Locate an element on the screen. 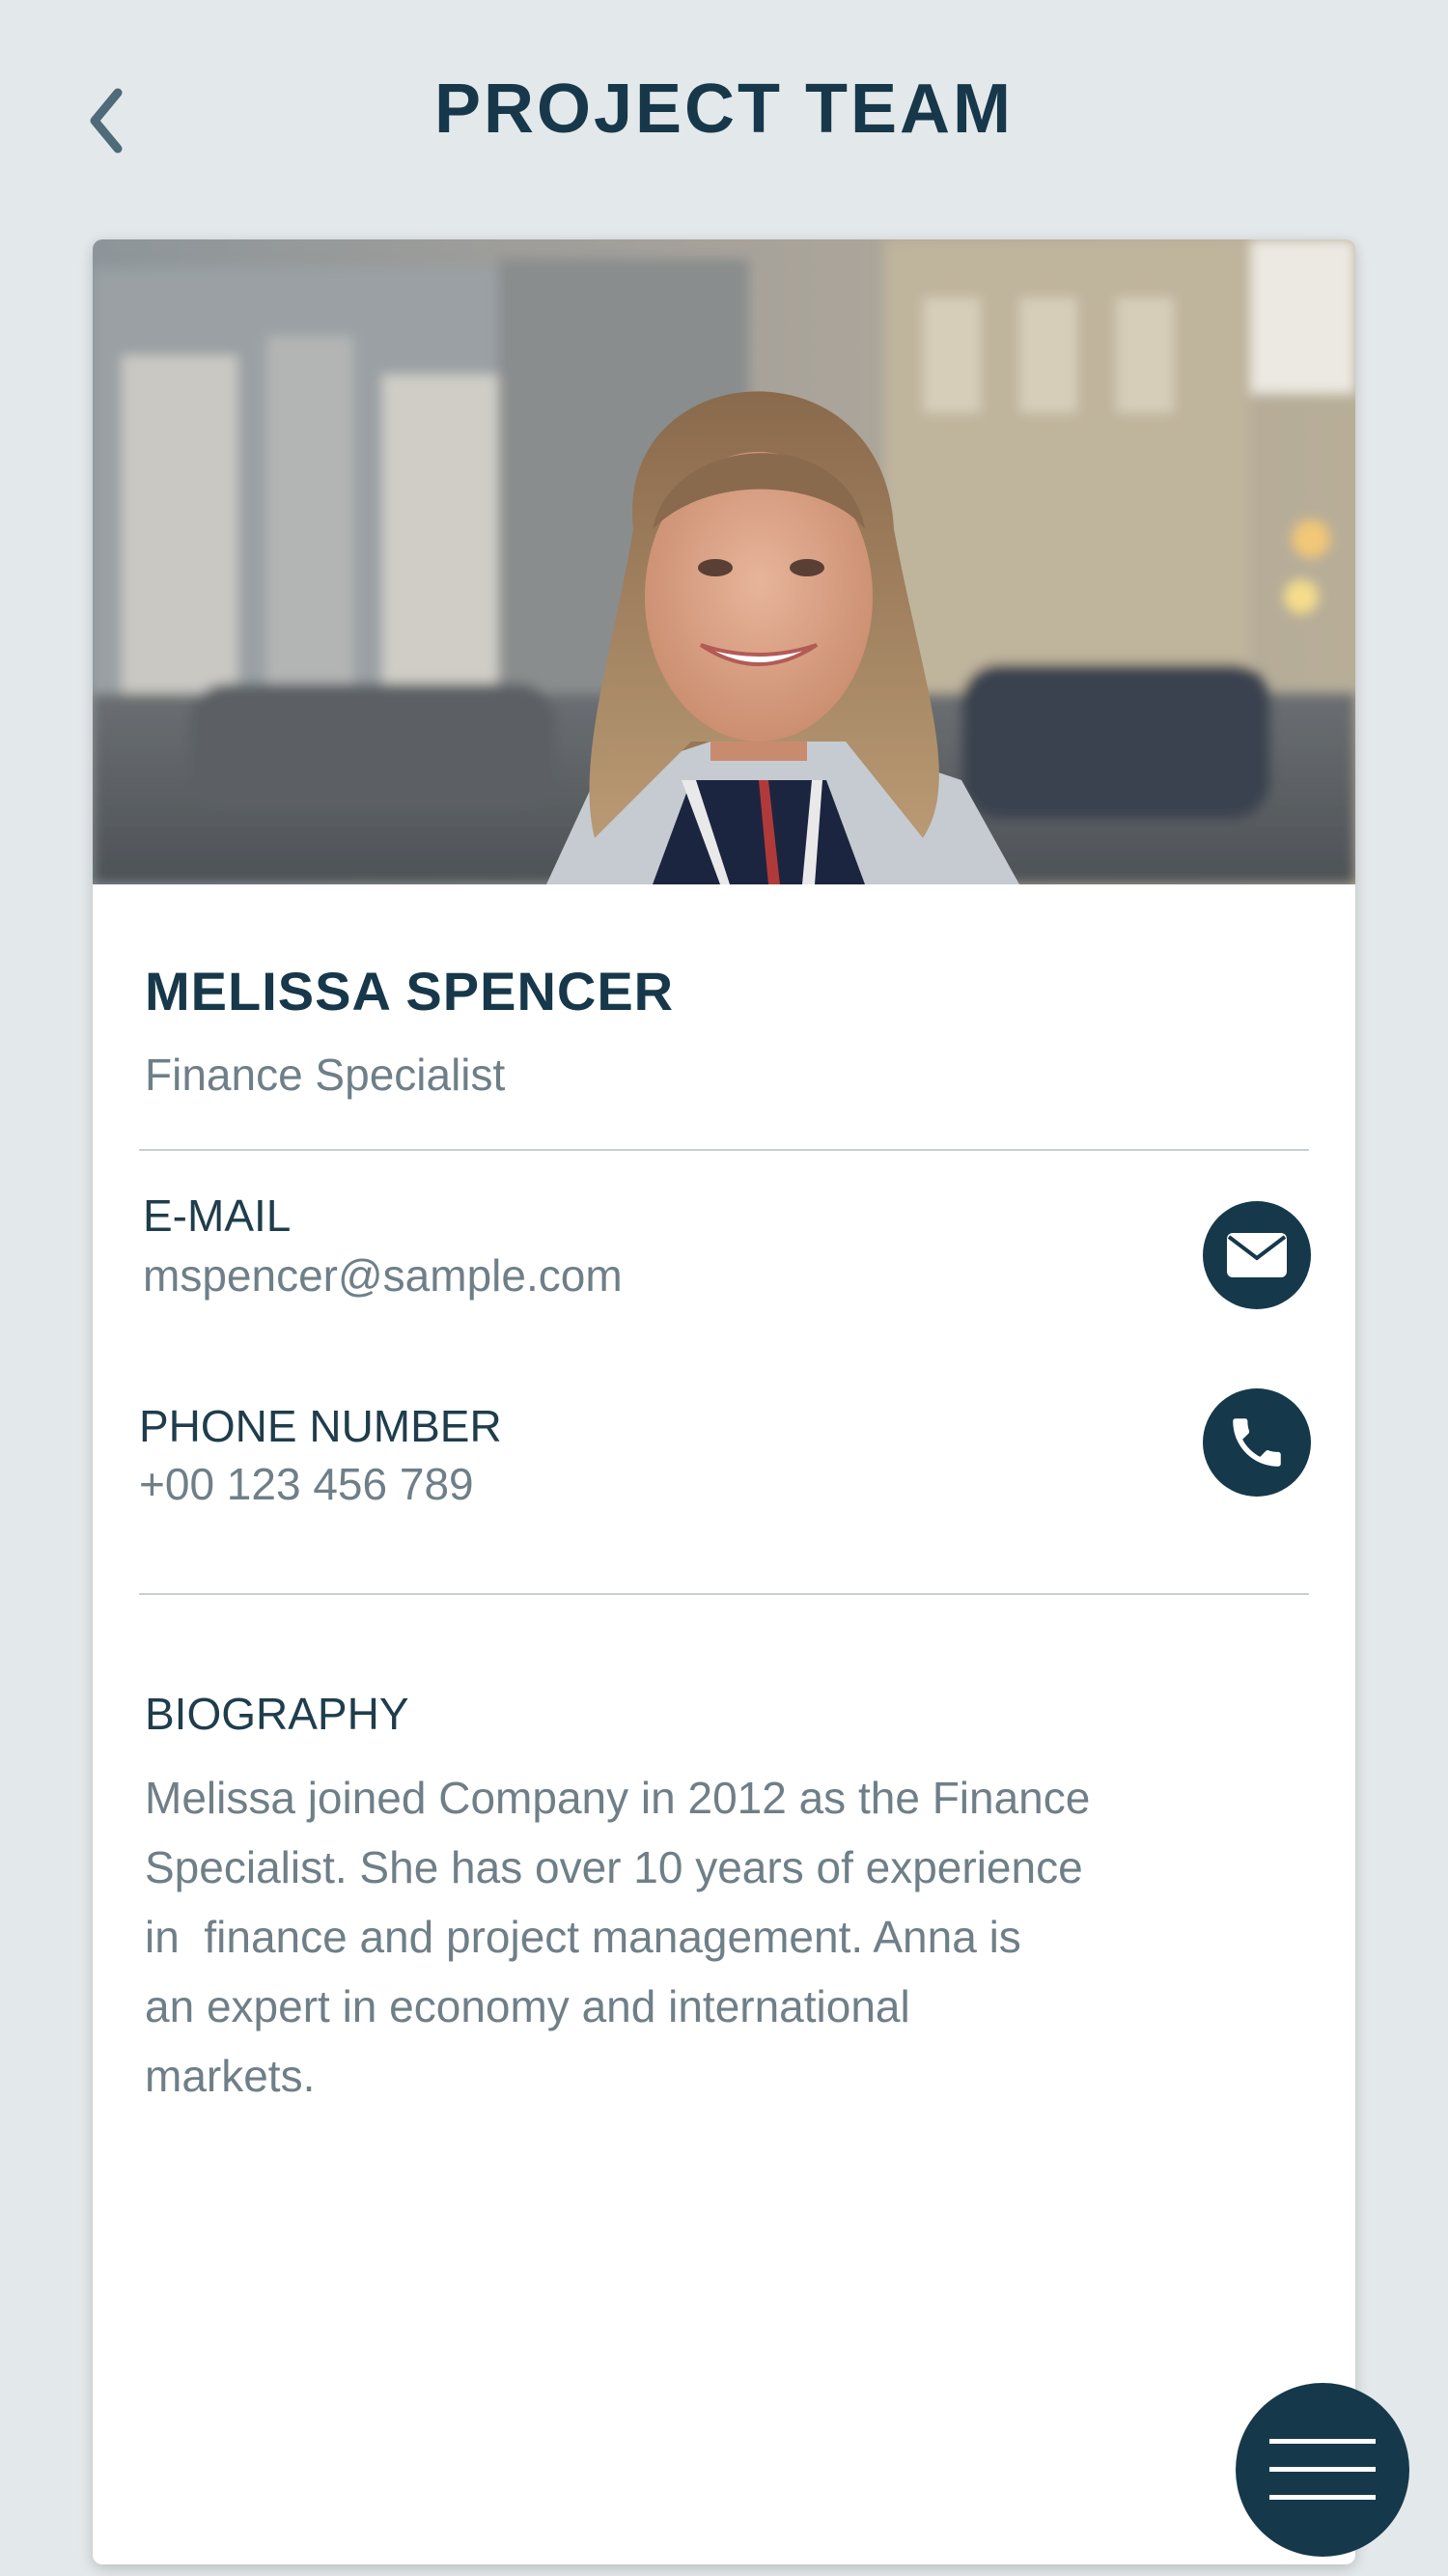 The image size is (1448, 2576). phone-icon is located at coordinates (1257, 1443).